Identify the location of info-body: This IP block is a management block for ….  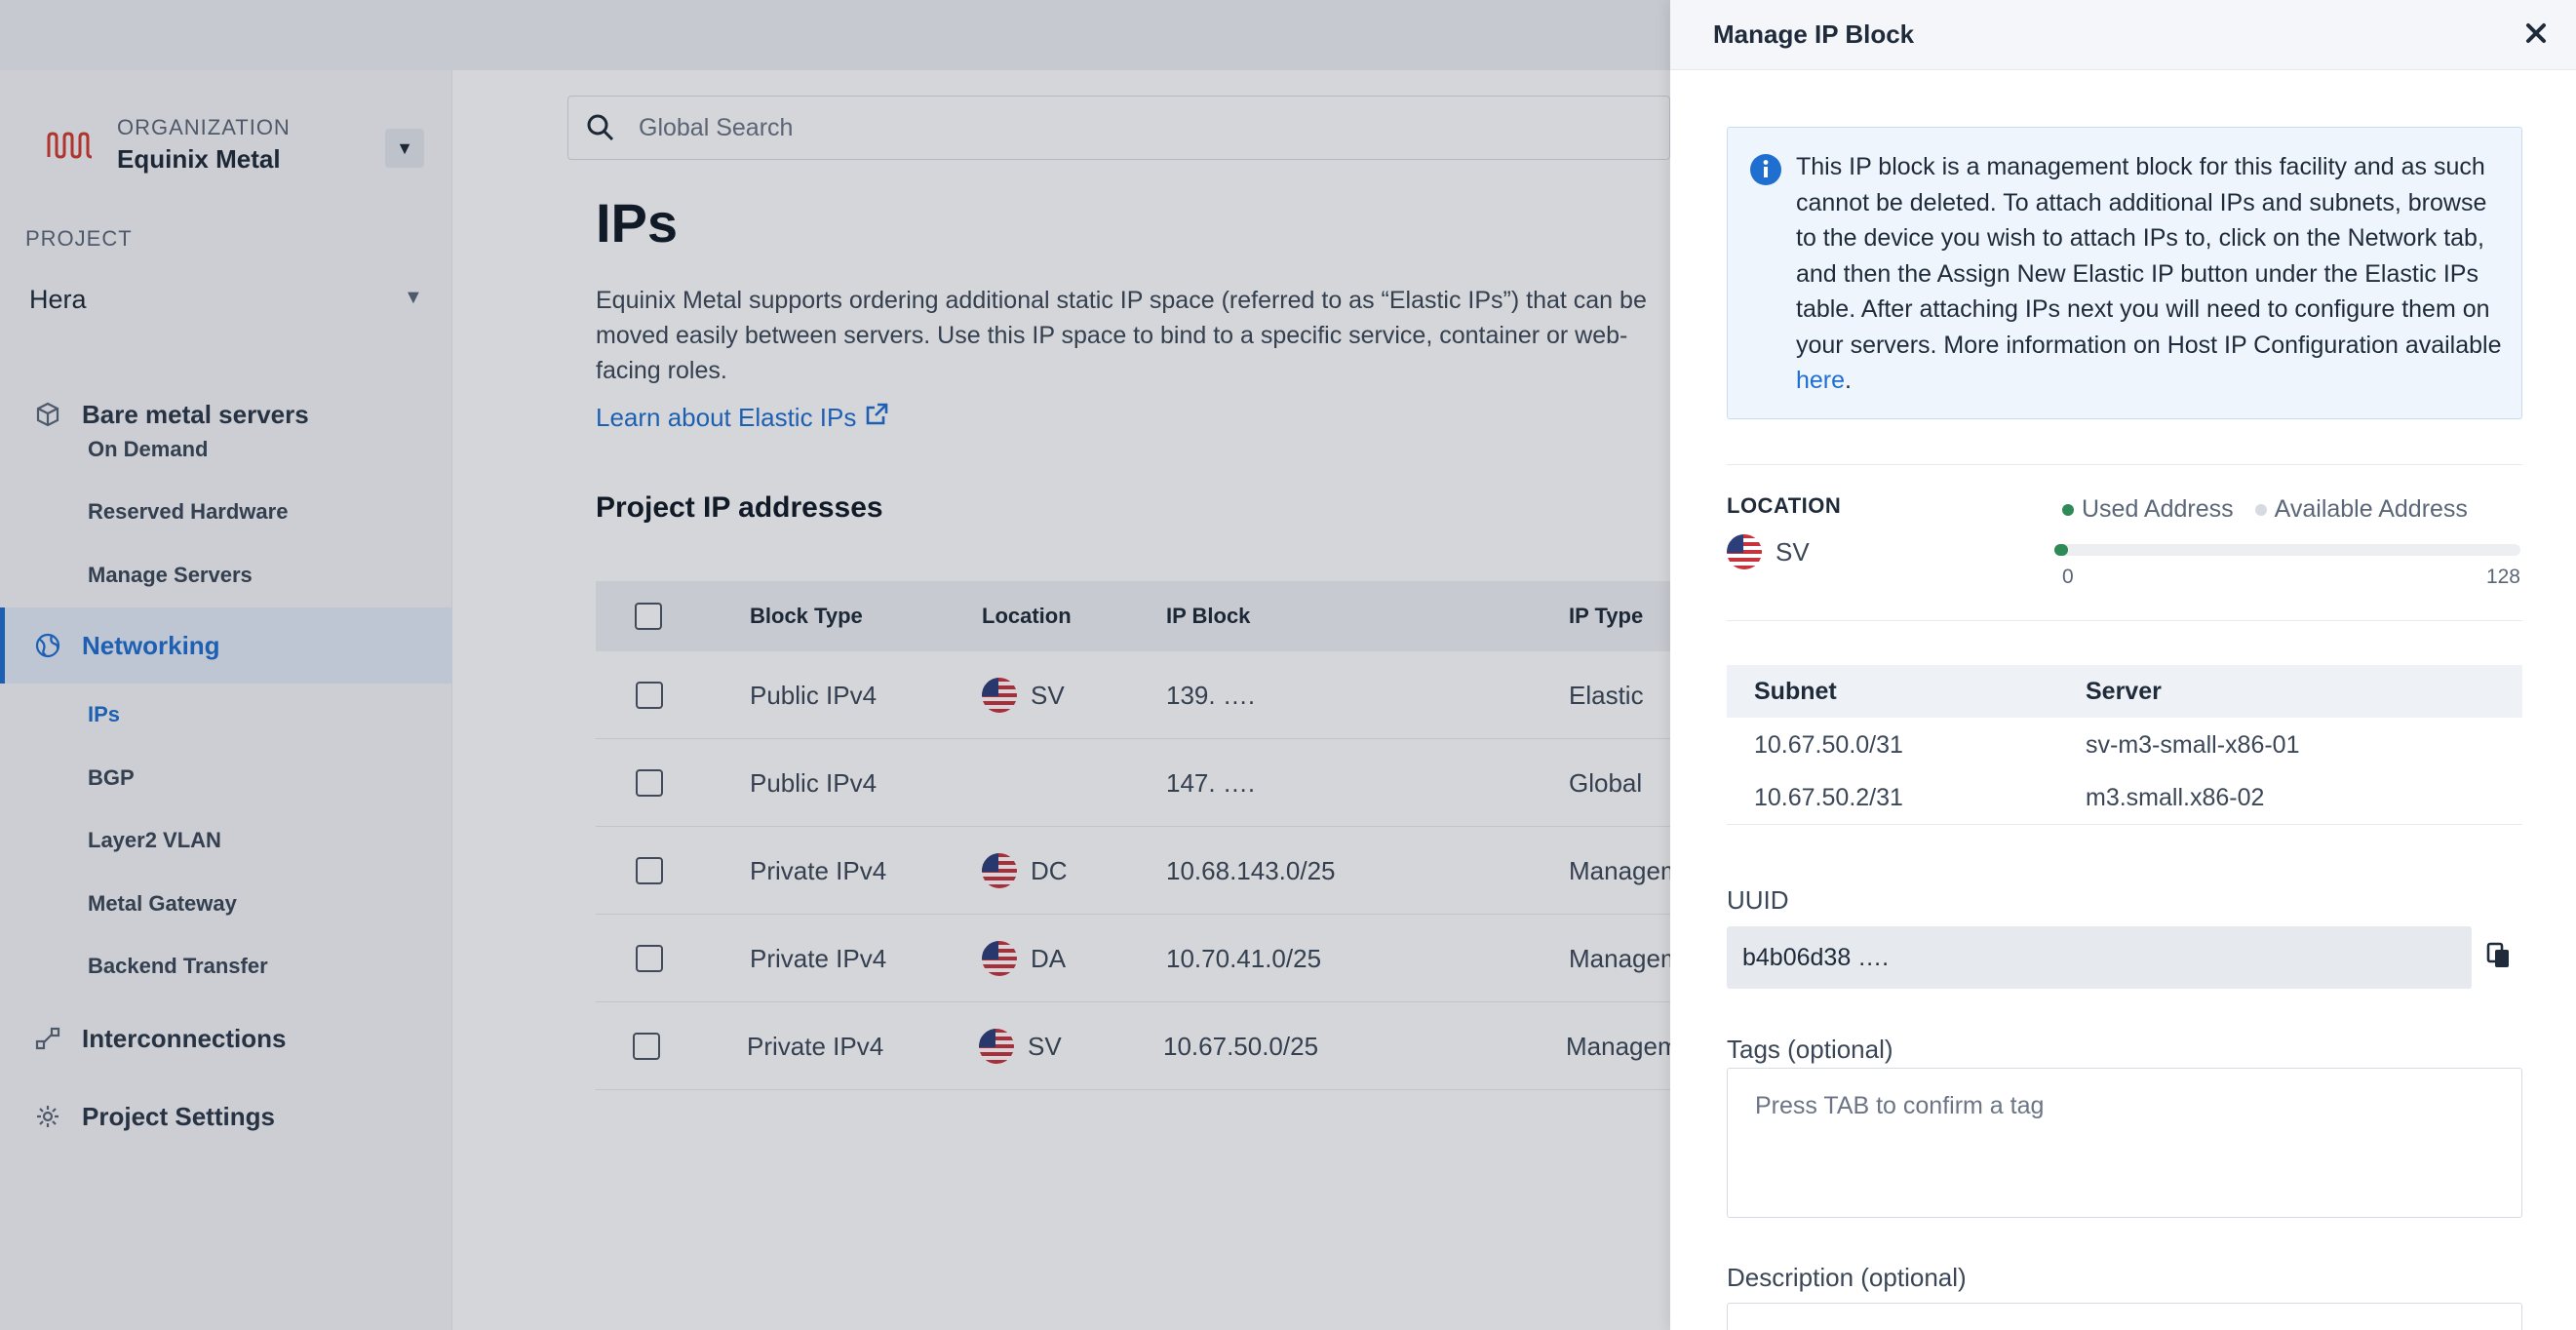
(2149, 256).